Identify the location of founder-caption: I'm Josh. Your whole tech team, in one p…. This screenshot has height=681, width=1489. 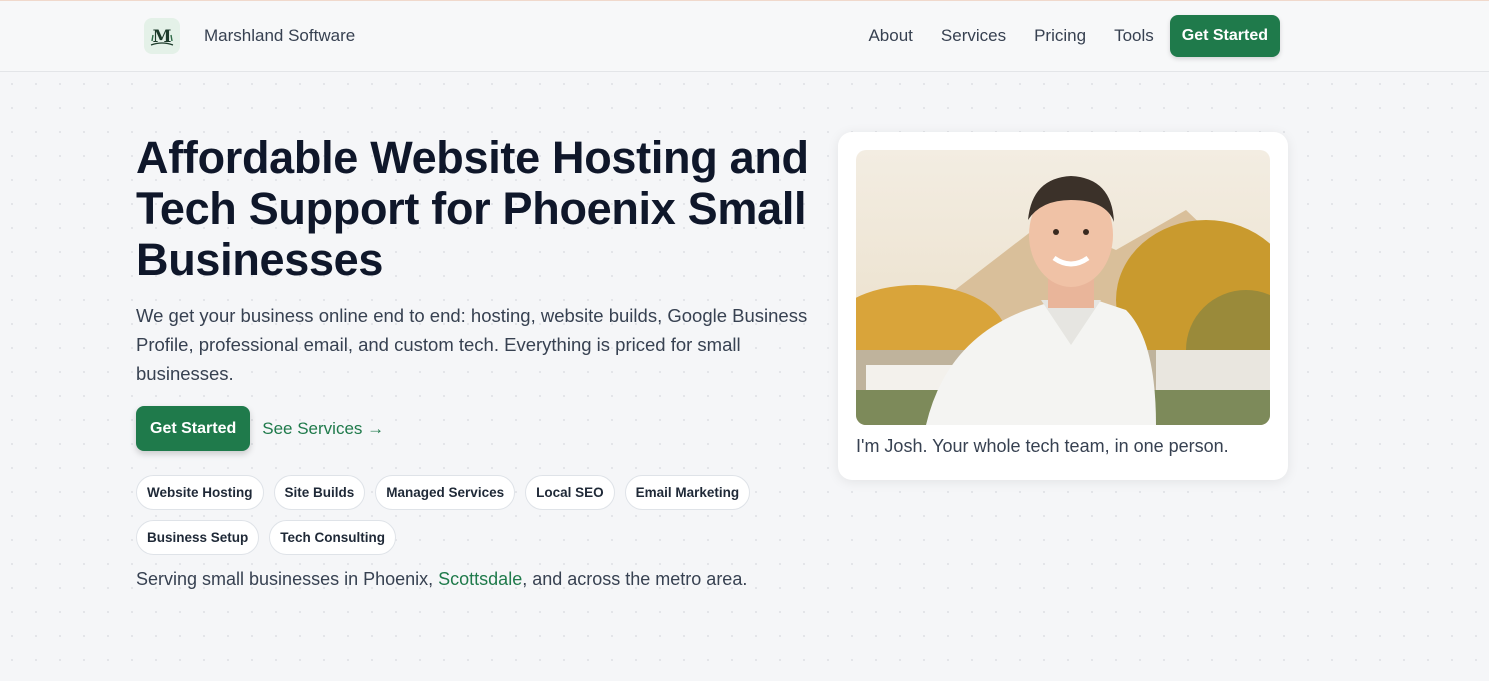
(1042, 446).